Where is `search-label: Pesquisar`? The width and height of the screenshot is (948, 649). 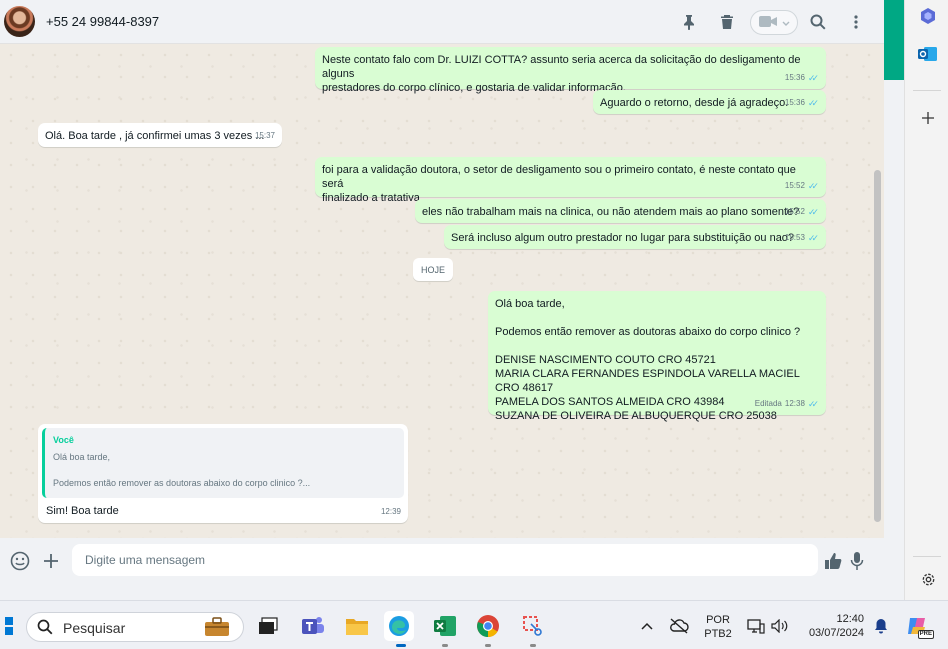 search-label: Pesquisar is located at coordinates (94, 628).